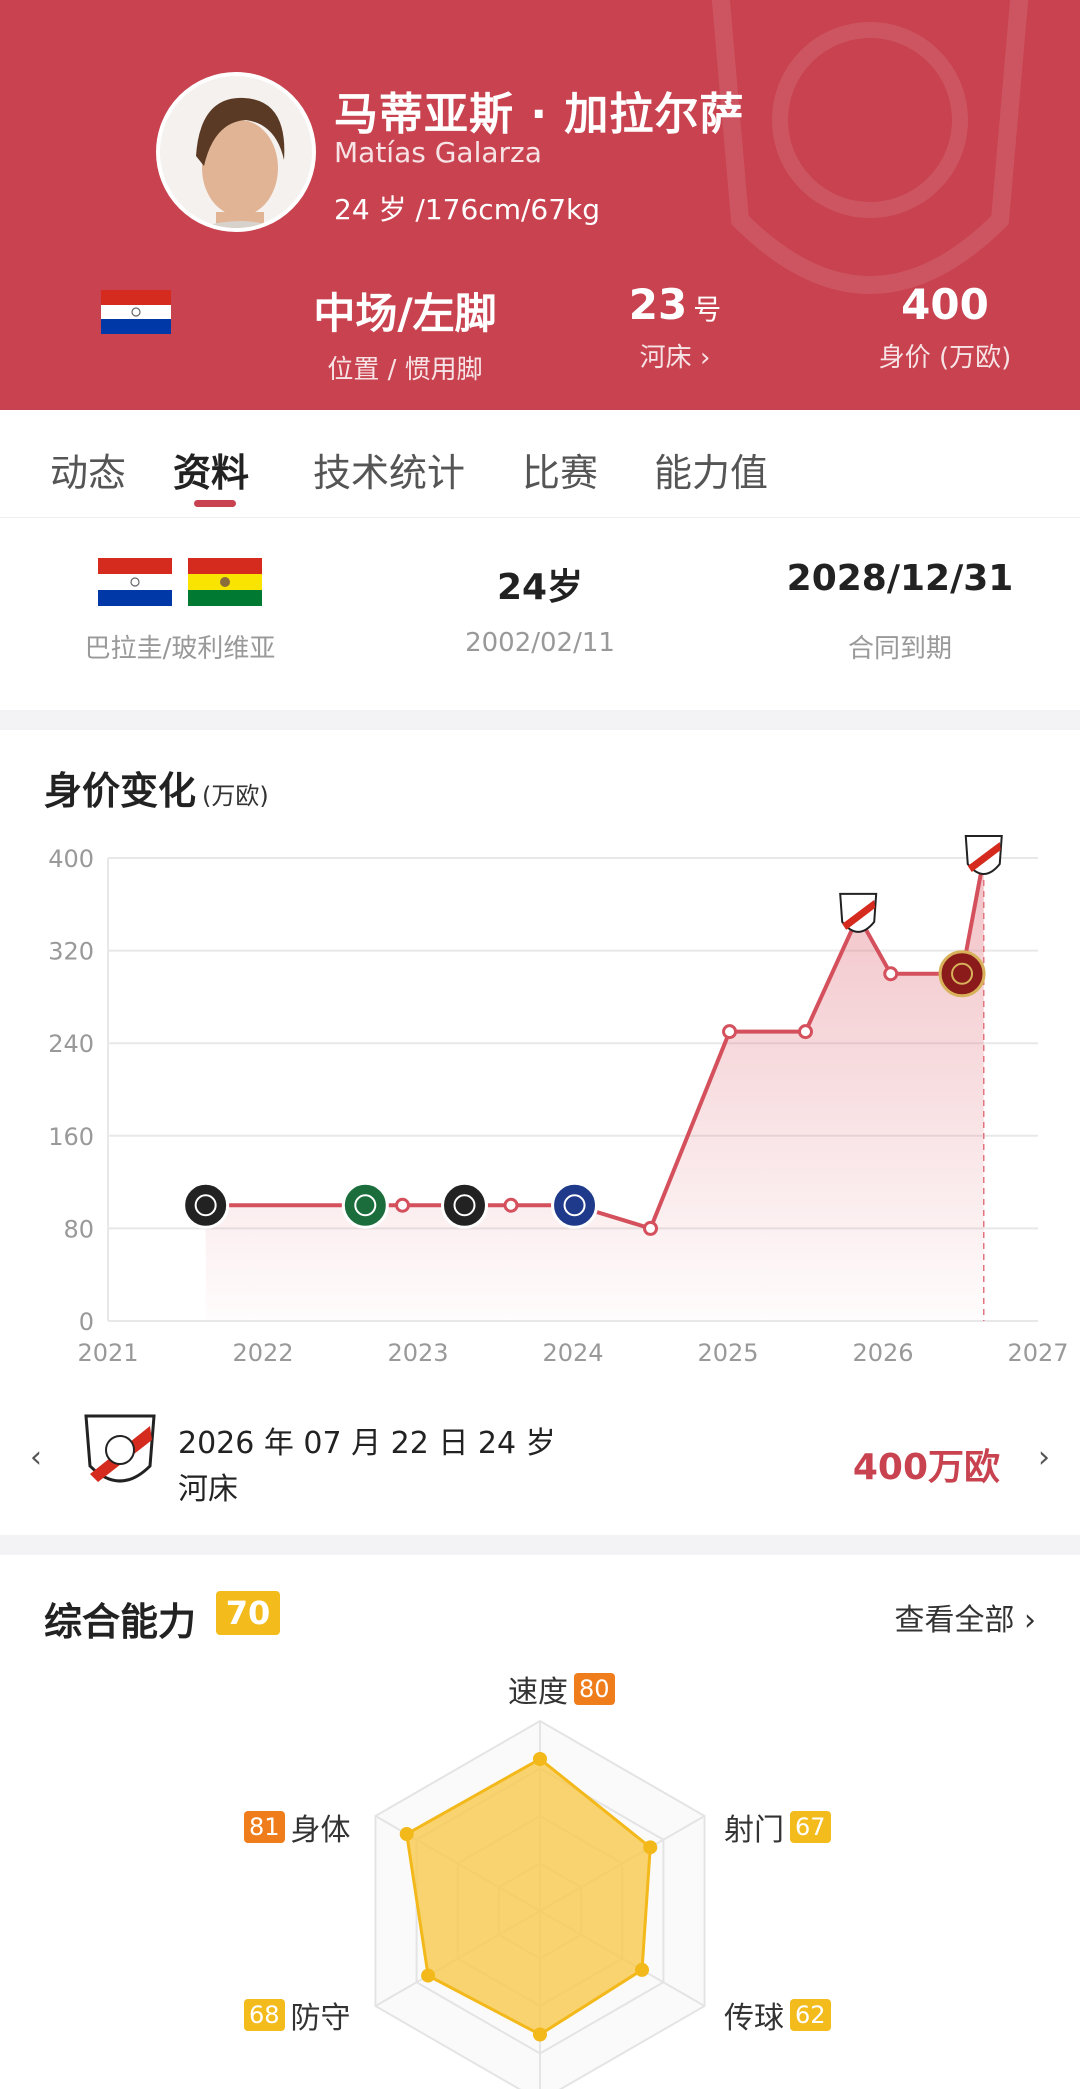 This screenshot has width=1080, height=2089. Describe the element at coordinates (572, 1353) in the screenshot. I see `x-tick-label: 2024` at that location.